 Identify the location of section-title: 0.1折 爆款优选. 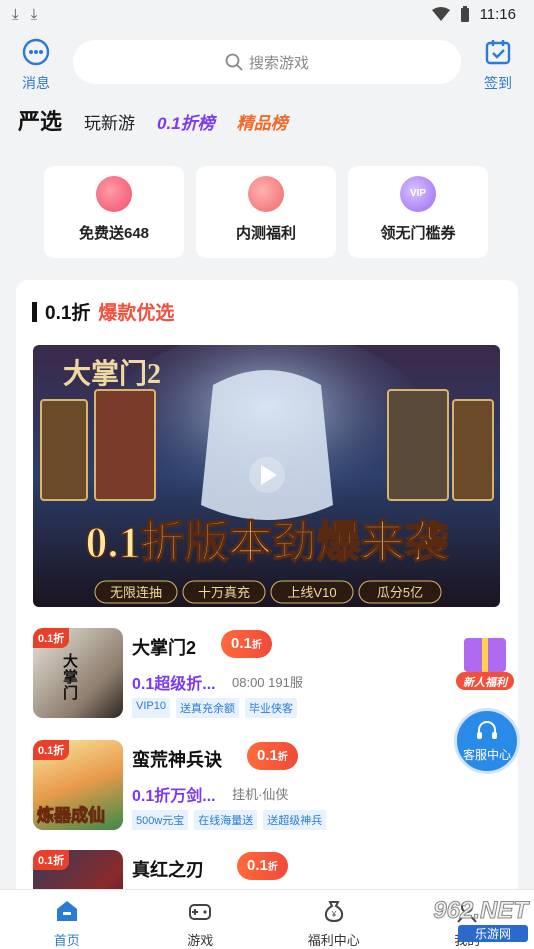
(103, 311).